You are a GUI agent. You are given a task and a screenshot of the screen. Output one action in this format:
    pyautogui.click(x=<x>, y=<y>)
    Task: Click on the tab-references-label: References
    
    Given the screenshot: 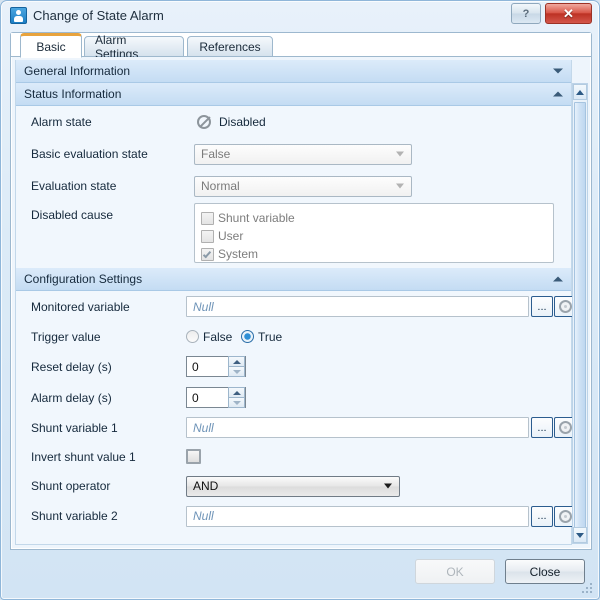 What is the action you would take?
    pyautogui.click(x=230, y=46)
    